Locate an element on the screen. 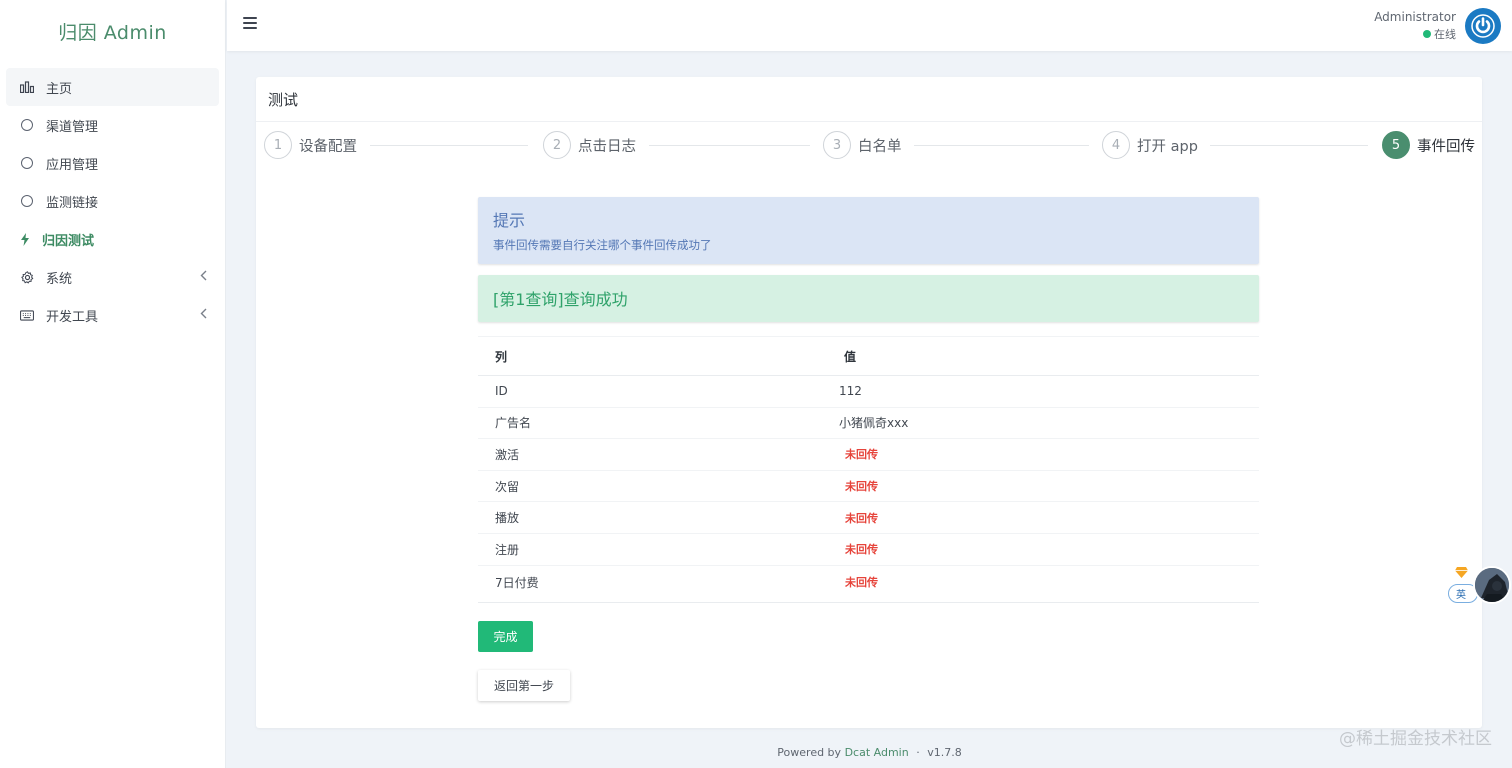 The height and width of the screenshot is (768, 1512). table-row: 播放 未回传 is located at coordinates (868, 517).